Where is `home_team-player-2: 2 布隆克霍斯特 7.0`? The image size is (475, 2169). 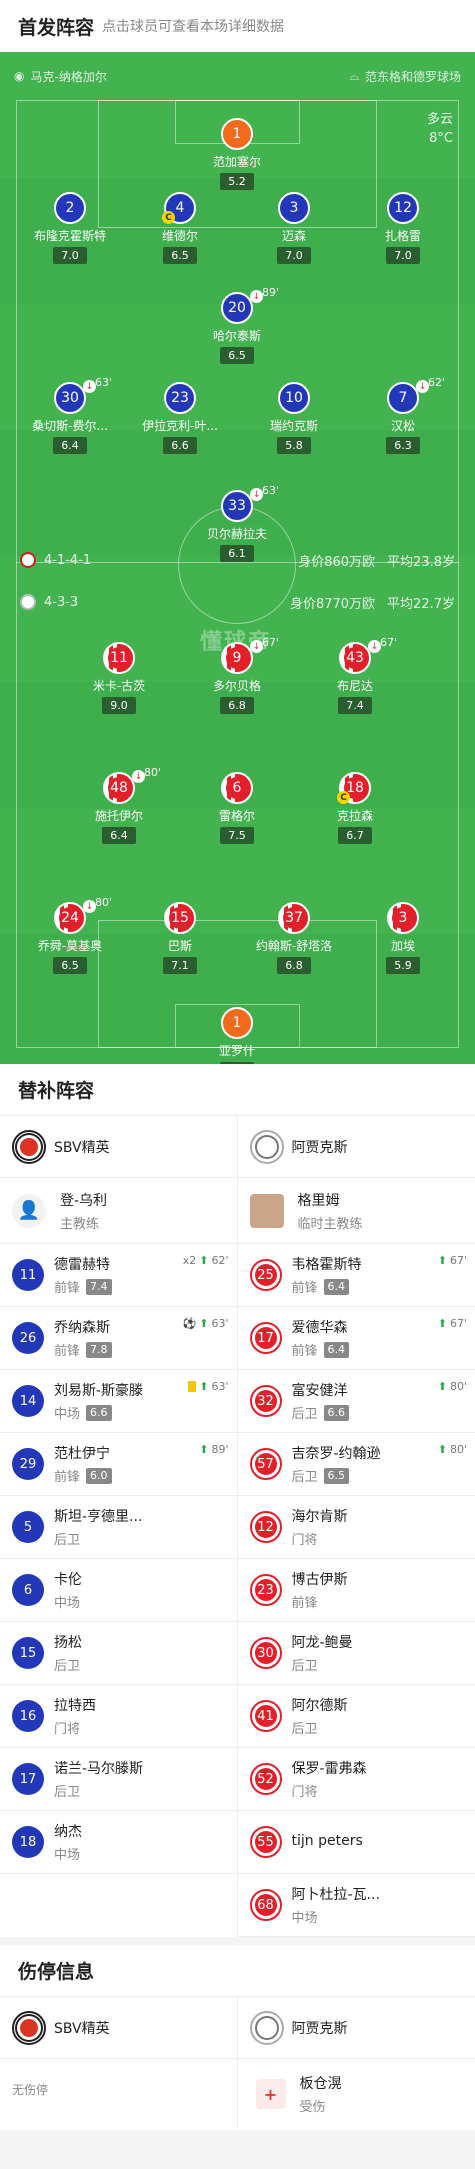
home_team-player-2: 2 布隆克霍斯特 7.0 is located at coordinates (70, 228).